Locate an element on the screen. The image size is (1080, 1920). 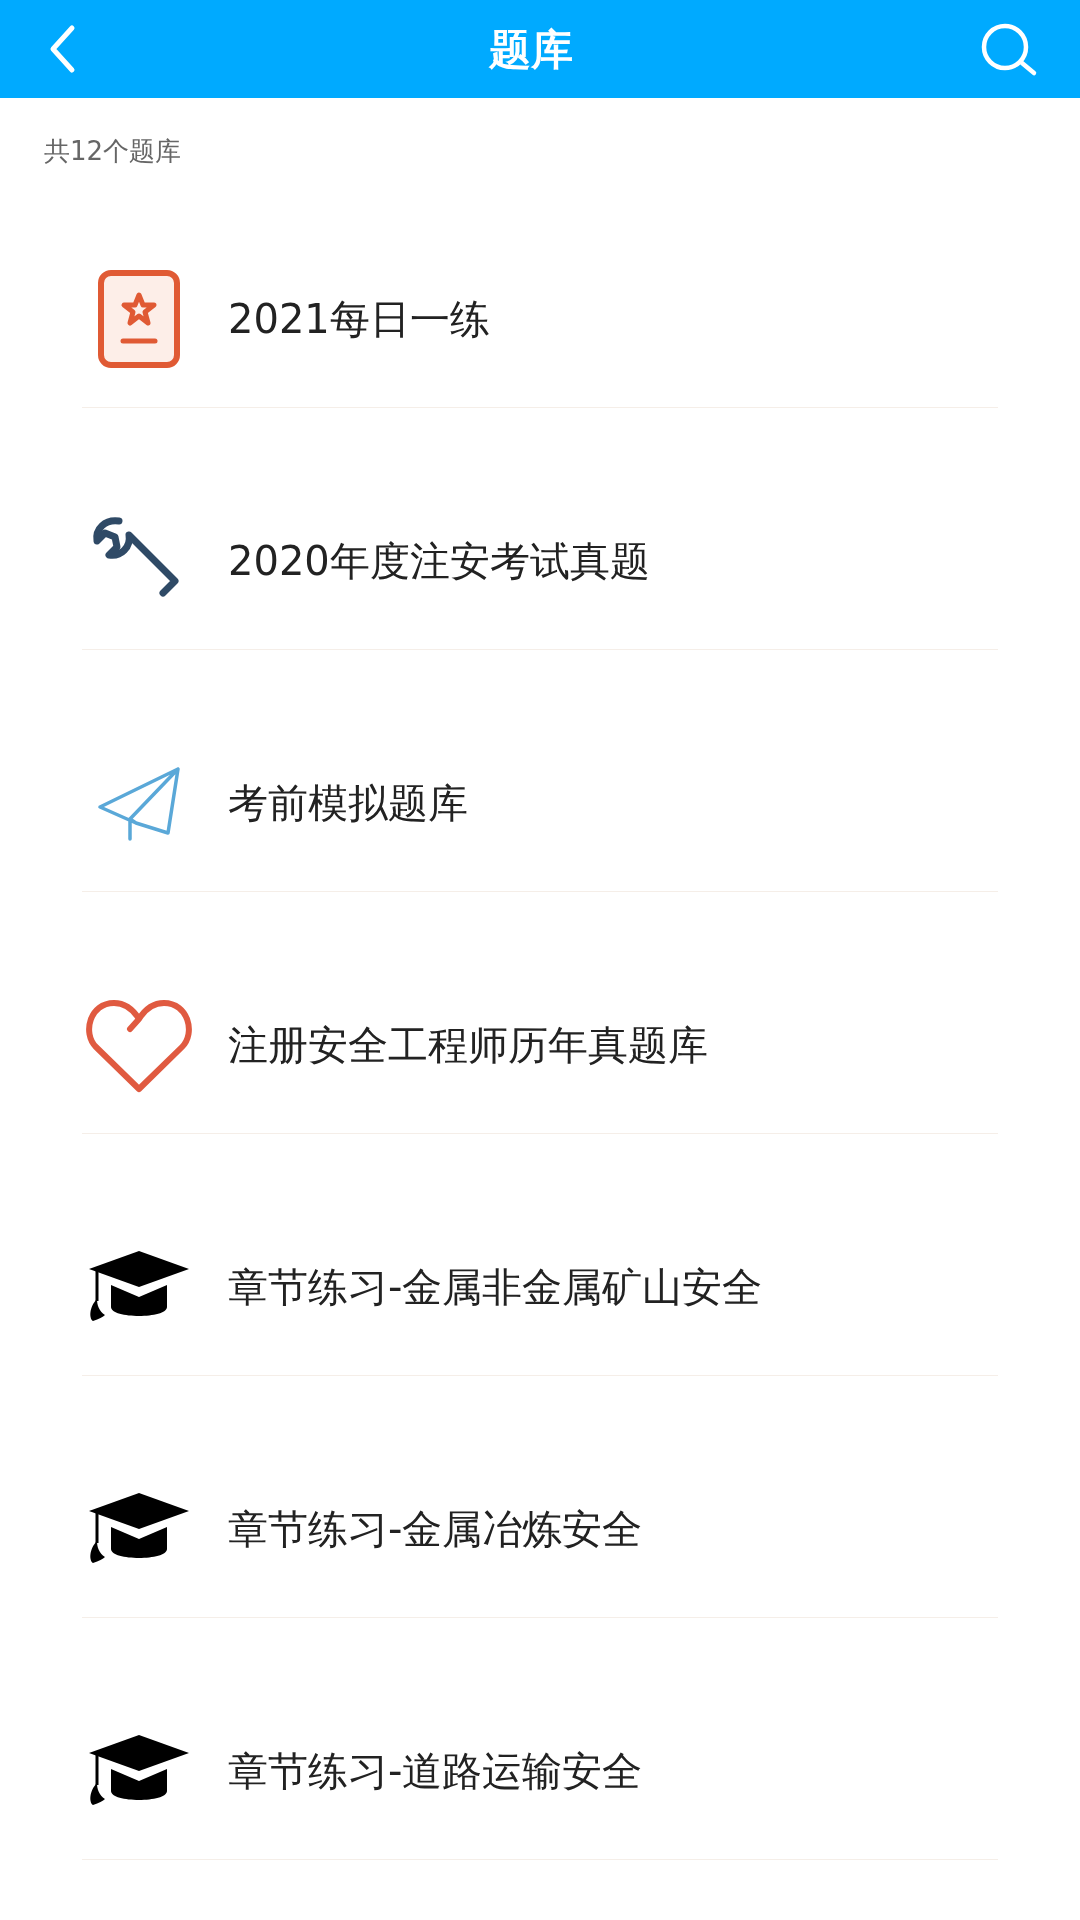
question-bank-item: 章节练习-道路运输安全 is located at coordinates (540, 1771).